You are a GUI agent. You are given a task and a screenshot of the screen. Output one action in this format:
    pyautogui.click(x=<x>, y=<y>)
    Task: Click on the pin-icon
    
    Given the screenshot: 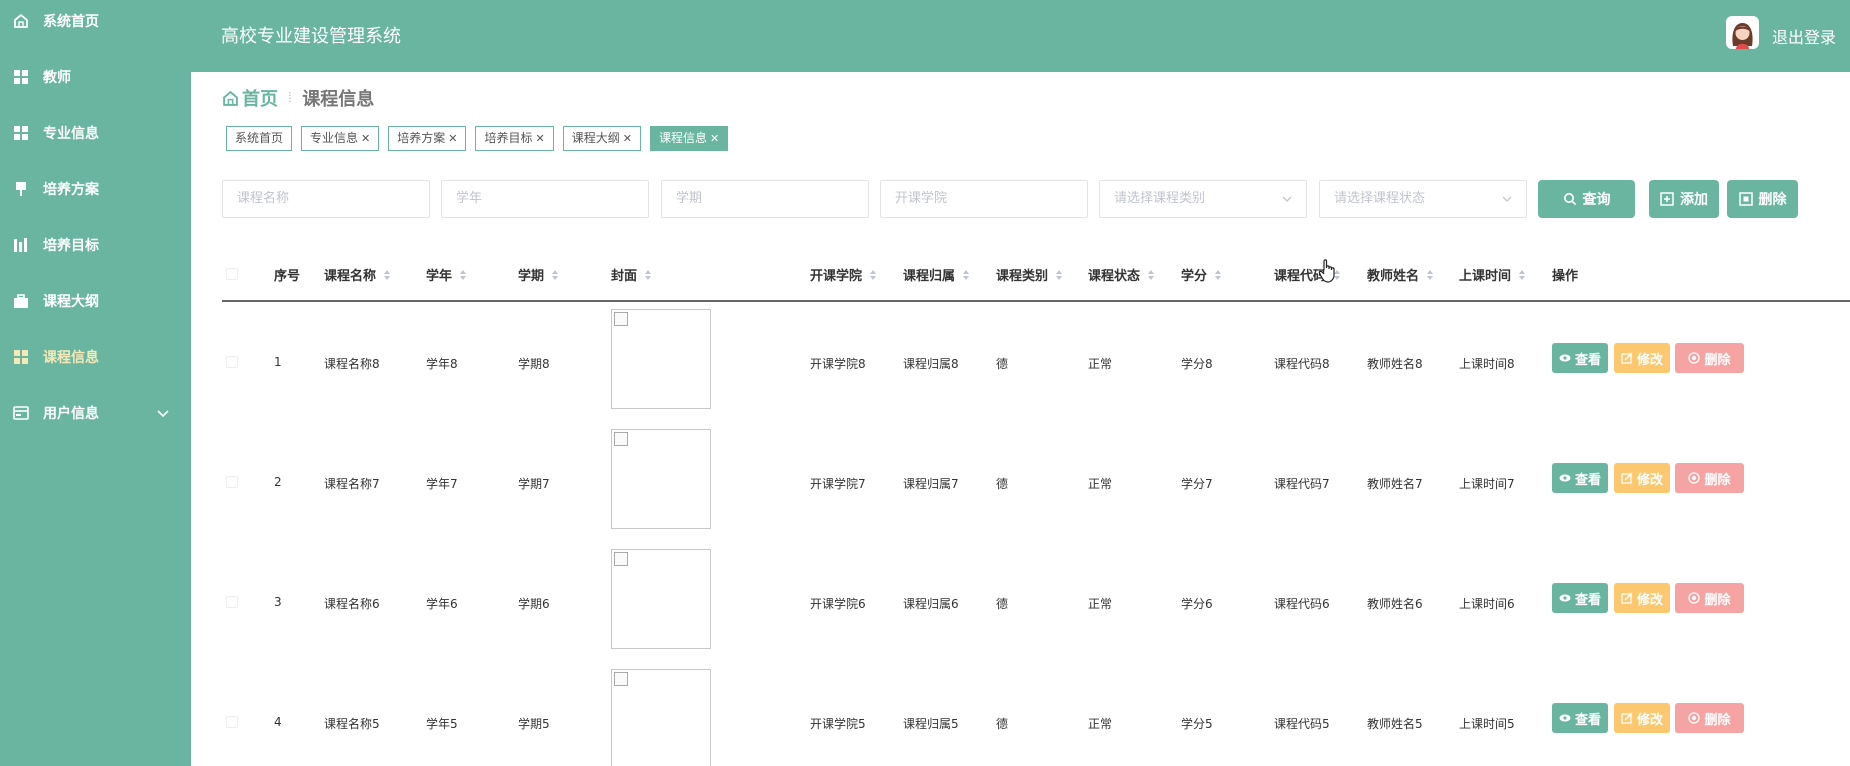 What is the action you would take?
    pyautogui.click(x=21, y=189)
    